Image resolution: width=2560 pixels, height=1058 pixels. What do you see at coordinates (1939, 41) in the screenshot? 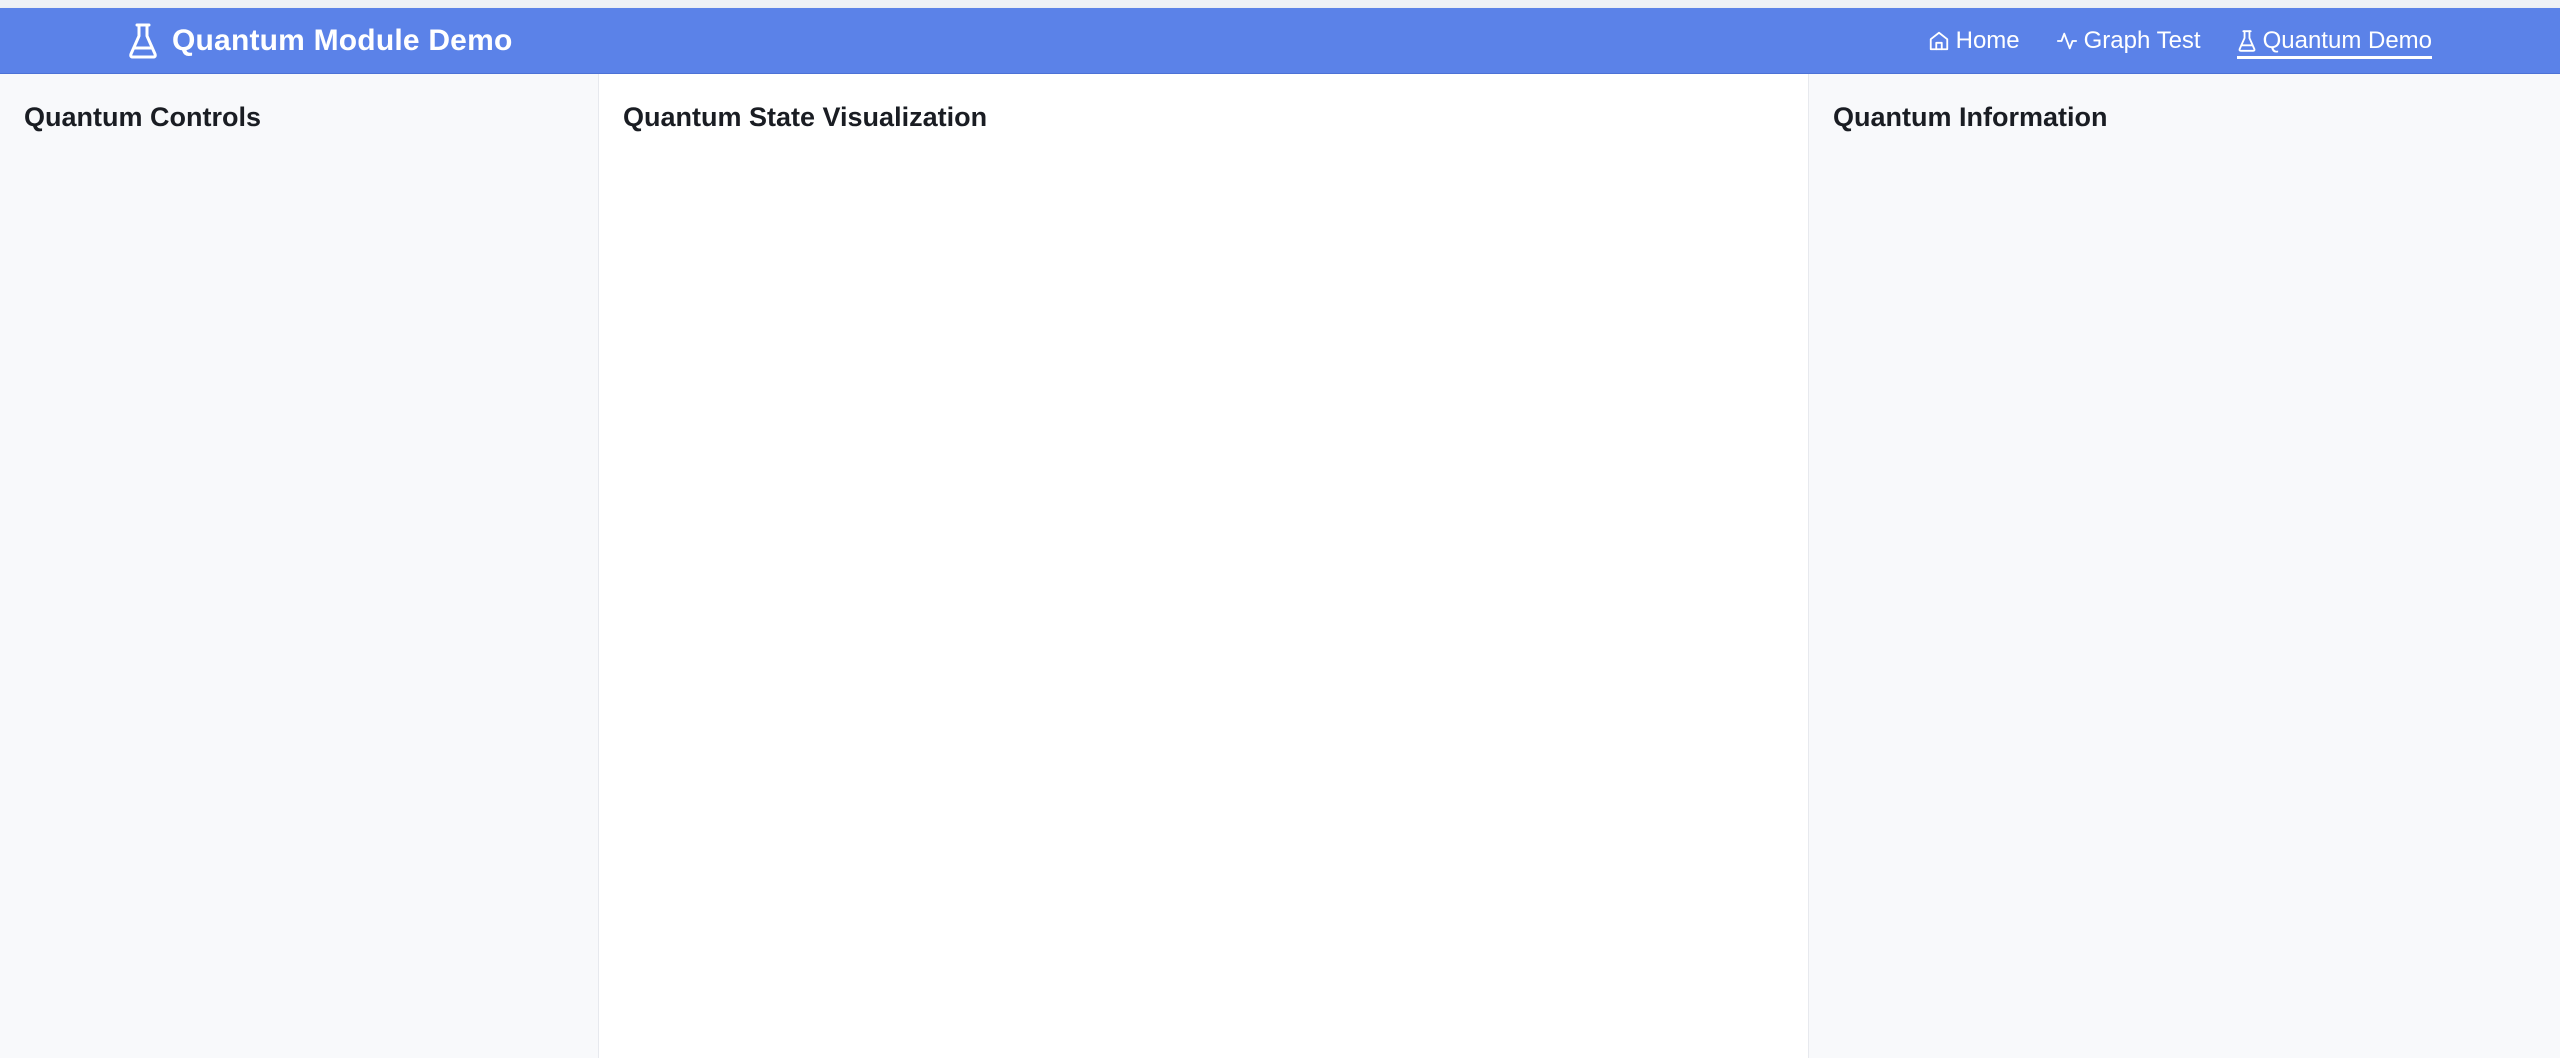
I see `home-icon` at bounding box center [1939, 41].